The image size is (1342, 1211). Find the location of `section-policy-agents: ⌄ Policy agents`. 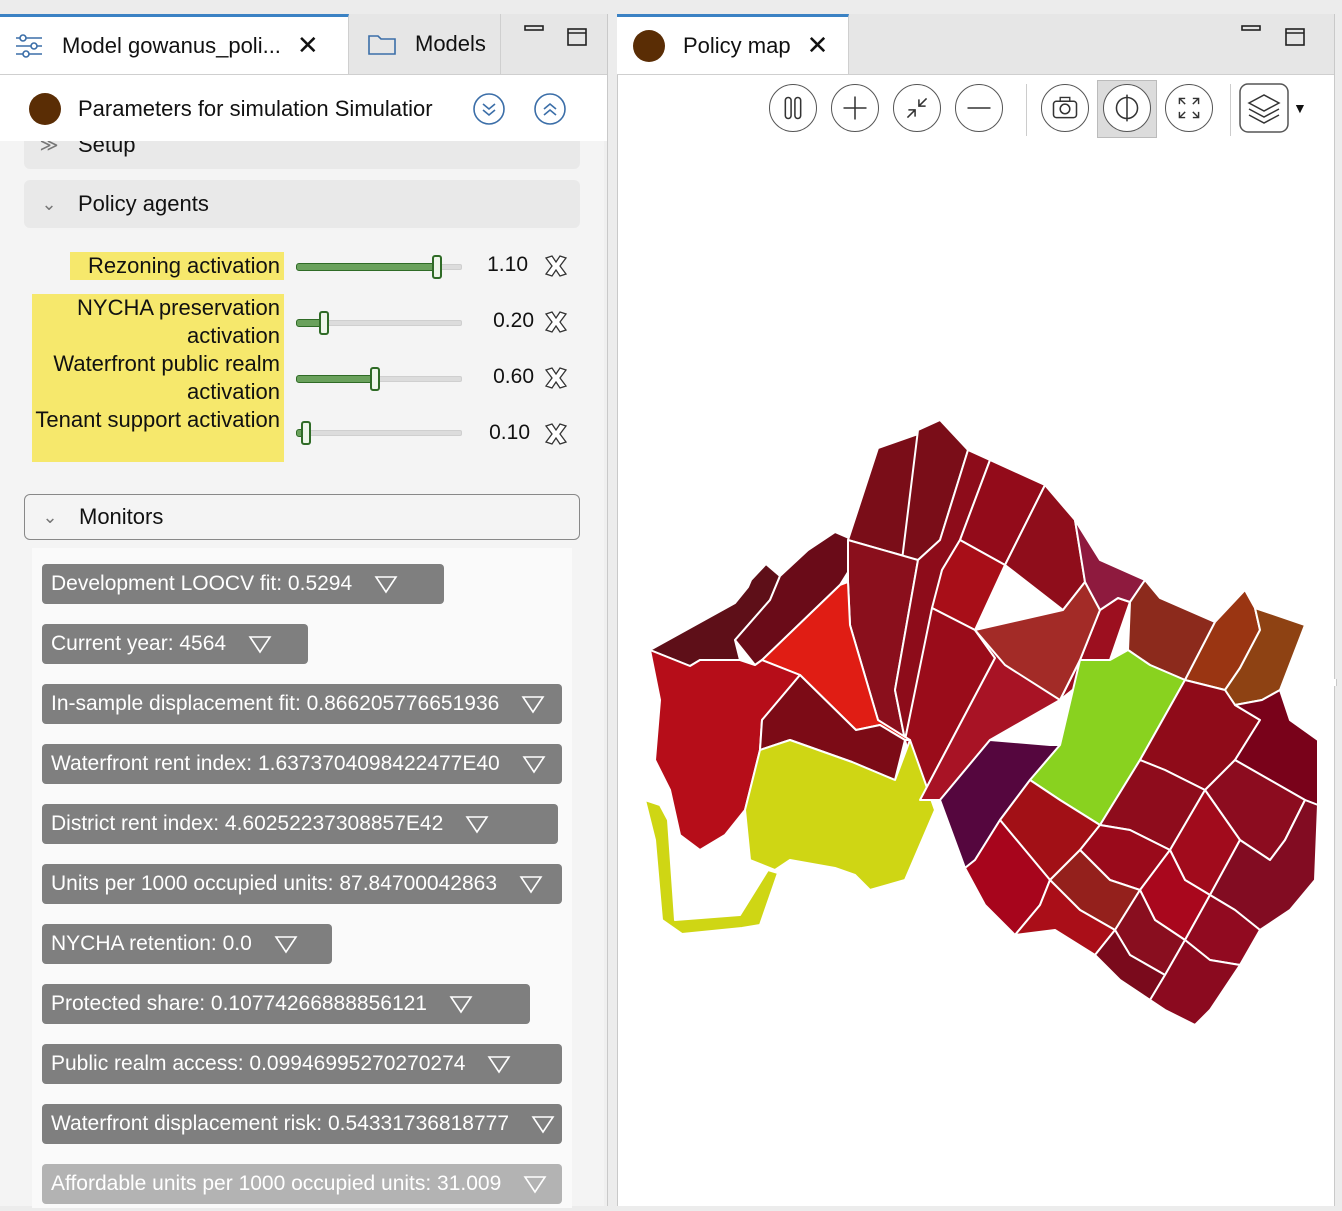

section-policy-agents: ⌄ Policy agents is located at coordinates (302, 204).